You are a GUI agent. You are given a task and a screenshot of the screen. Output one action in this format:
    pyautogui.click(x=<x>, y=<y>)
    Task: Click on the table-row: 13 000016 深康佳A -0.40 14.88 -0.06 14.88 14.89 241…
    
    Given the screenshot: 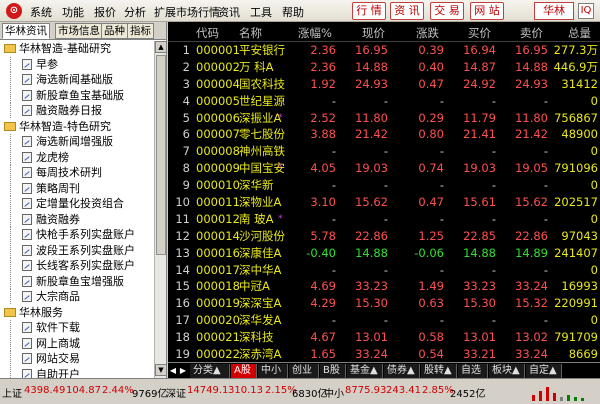 What is the action you would take?
    pyautogui.click(x=384, y=253)
    